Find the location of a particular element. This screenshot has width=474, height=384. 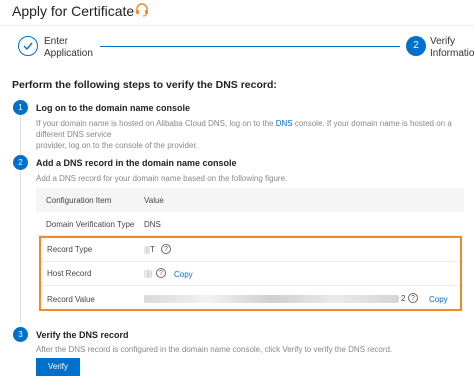

step-1-complete-indicator is located at coordinates (28, 46).